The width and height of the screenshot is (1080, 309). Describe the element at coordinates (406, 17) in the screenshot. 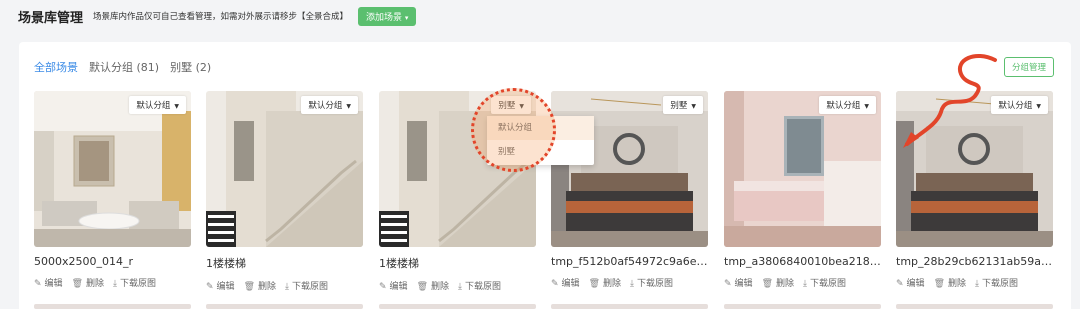

I see `caret-down-icon: ▾` at that location.